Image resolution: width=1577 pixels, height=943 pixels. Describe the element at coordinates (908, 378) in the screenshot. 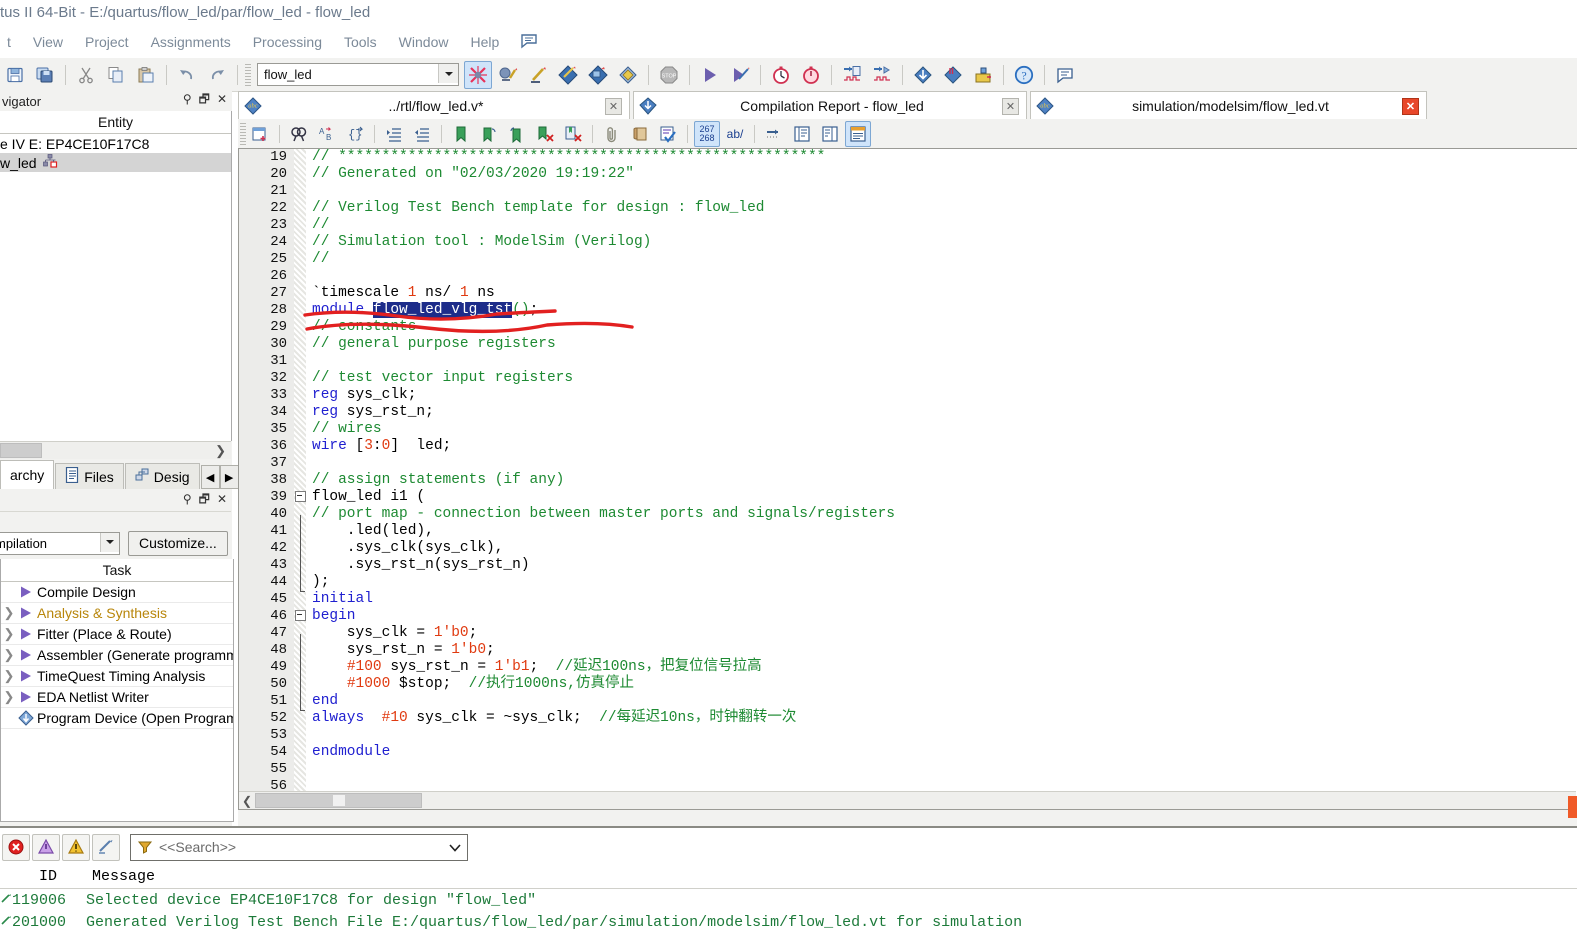

I see `code-line: 32 // test vector input registers` at that location.